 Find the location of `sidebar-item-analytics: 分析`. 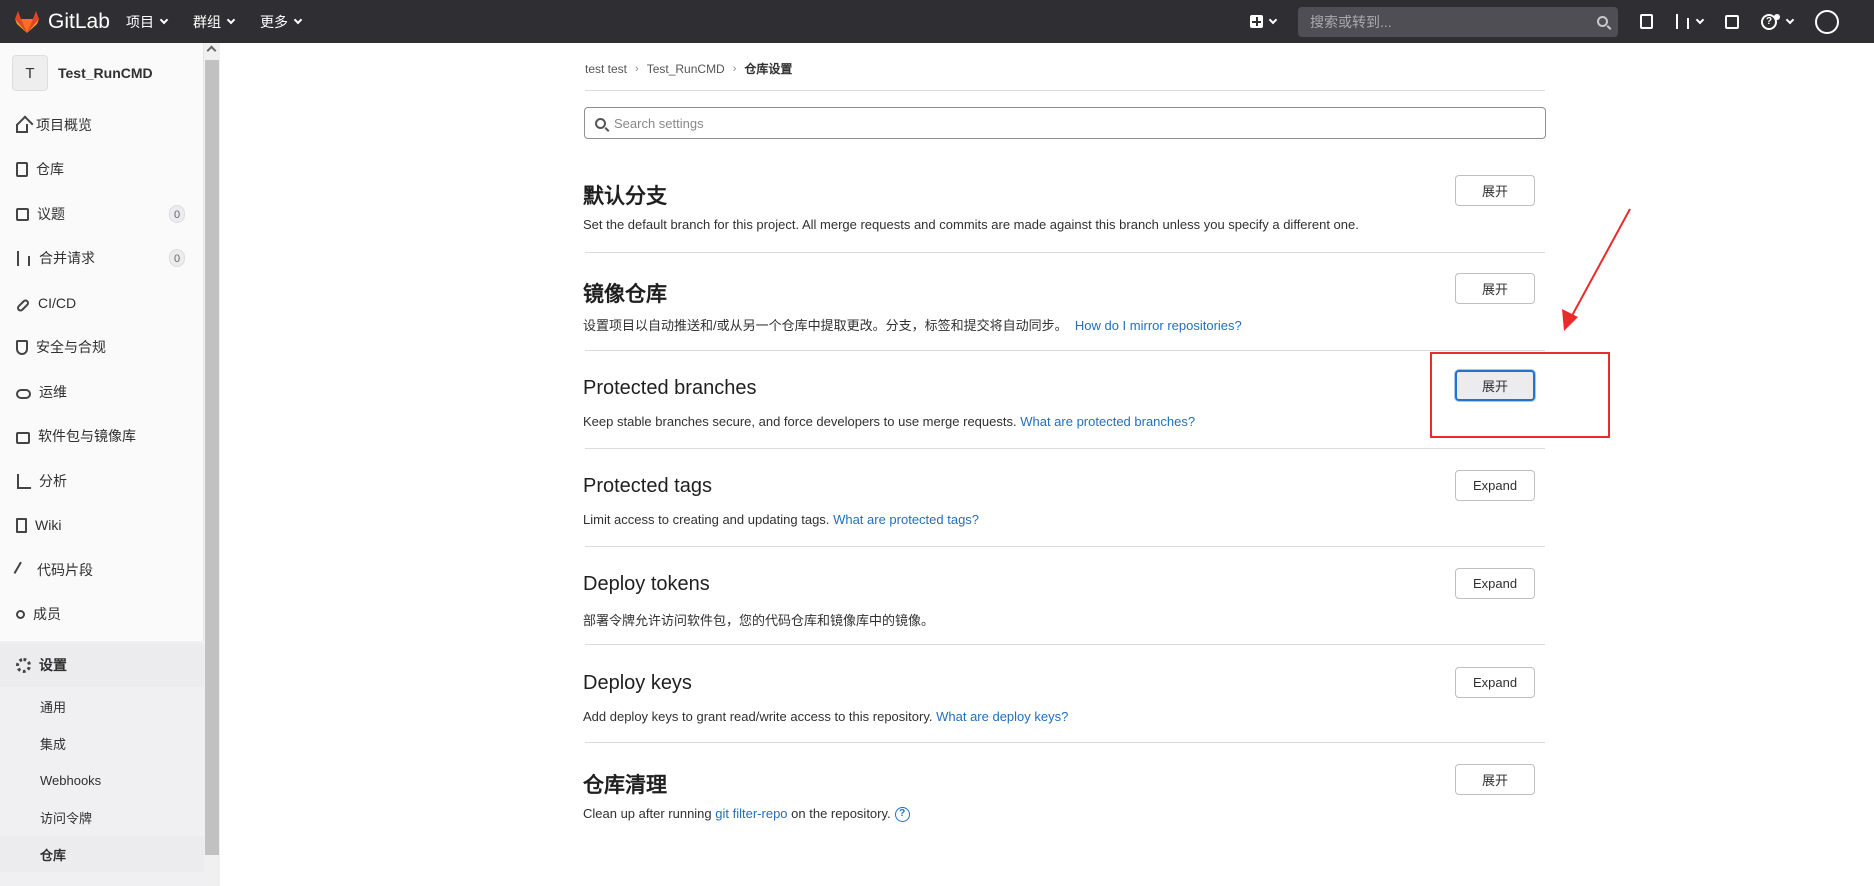

sidebar-item-analytics: 分析 is located at coordinates (102, 481).